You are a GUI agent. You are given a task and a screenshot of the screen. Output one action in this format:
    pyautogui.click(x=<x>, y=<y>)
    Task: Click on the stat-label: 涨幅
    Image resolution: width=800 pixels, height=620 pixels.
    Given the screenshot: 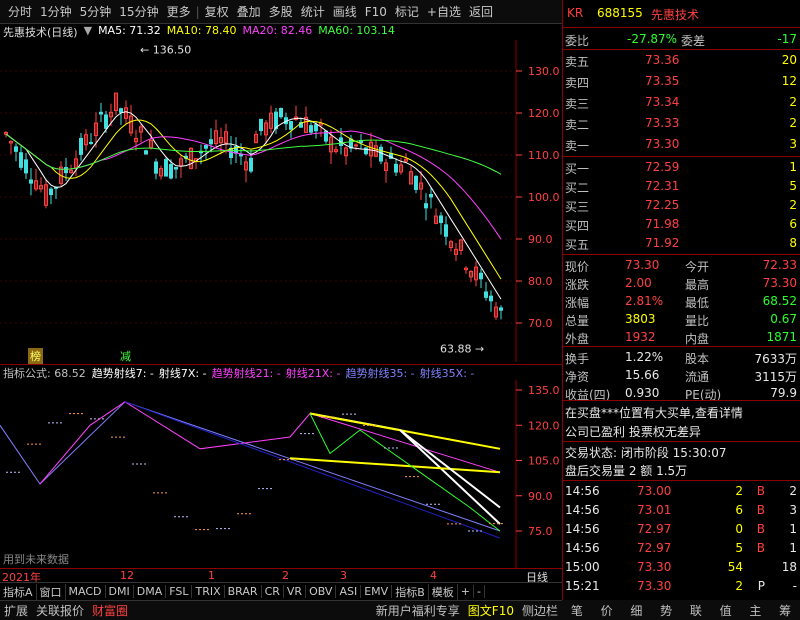 What is the action you would take?
    pyautogui.click(x=577, y=303)
    